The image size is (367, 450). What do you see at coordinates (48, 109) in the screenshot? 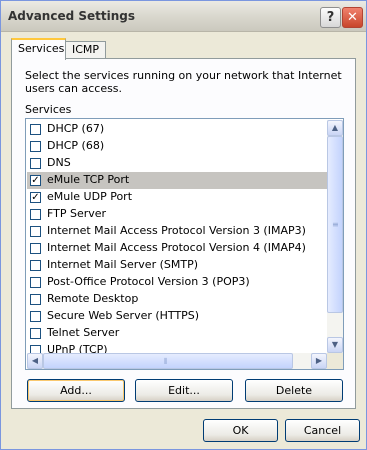
I see `services-label: Services` at bounding box center [48, 109].